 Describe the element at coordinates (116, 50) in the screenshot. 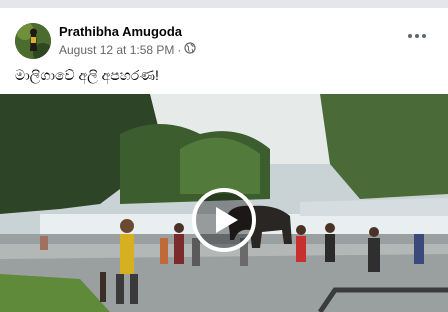

I see `post-timestamp: August 12 at 1:58 PM` at that location.